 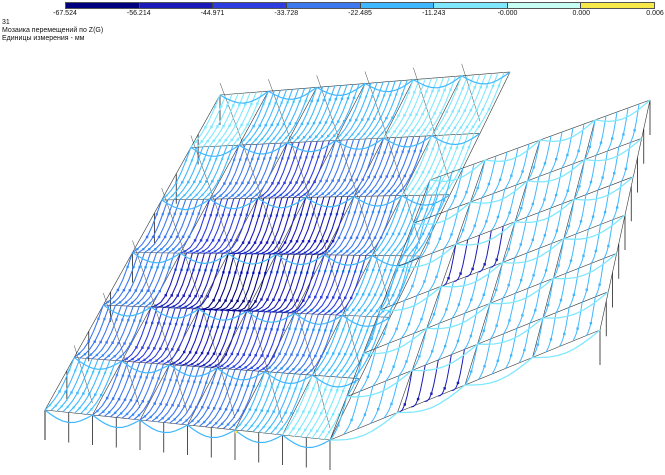 What do you see at coordinates (236, 432) in the screenshot?
I see `base-node-marker` at bounding box center [236, 432].